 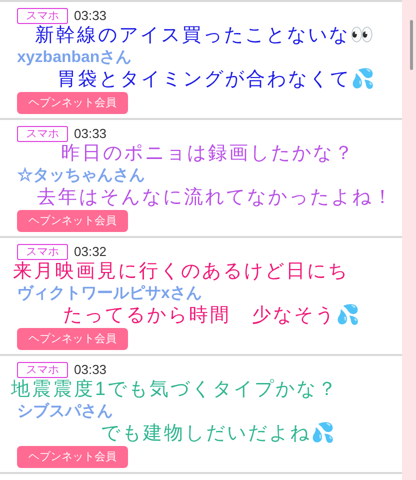 What do you see at coordinates (217, 80) in the screenshot?
I see `caption-text: 胃袋とタイミングが合わなくて💦` at bounding box center [217, 80].